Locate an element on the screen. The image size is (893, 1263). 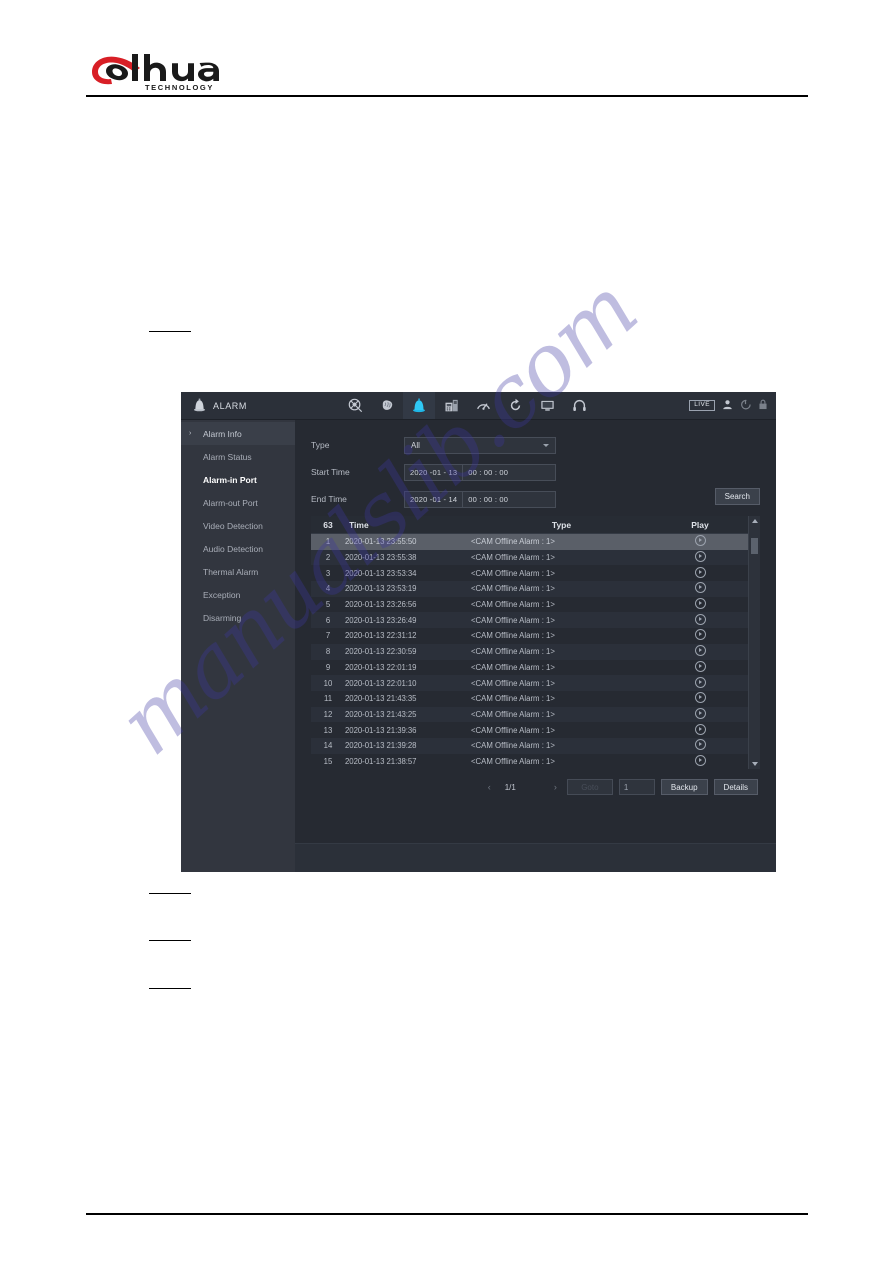
maintenance-refresh-icon is located at coordinates (515, 405).